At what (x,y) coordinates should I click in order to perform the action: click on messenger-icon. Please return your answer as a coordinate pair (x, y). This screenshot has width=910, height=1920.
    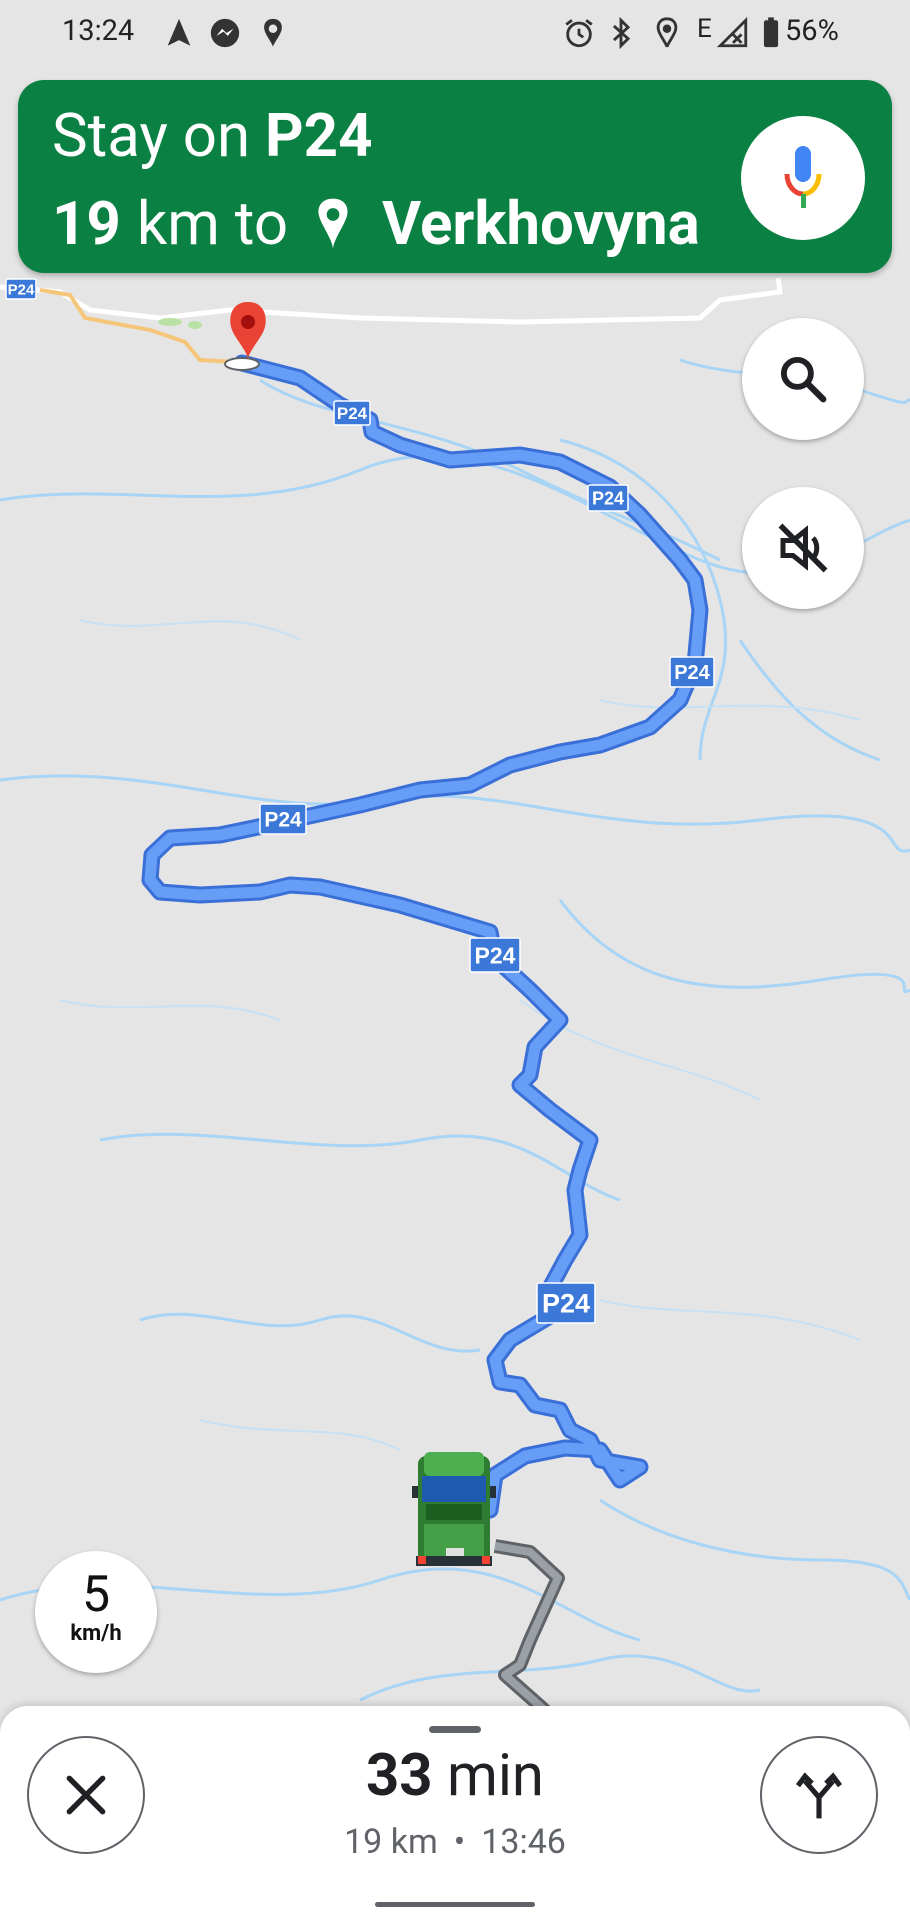
    Looking at the image, I should click on (225, 33).